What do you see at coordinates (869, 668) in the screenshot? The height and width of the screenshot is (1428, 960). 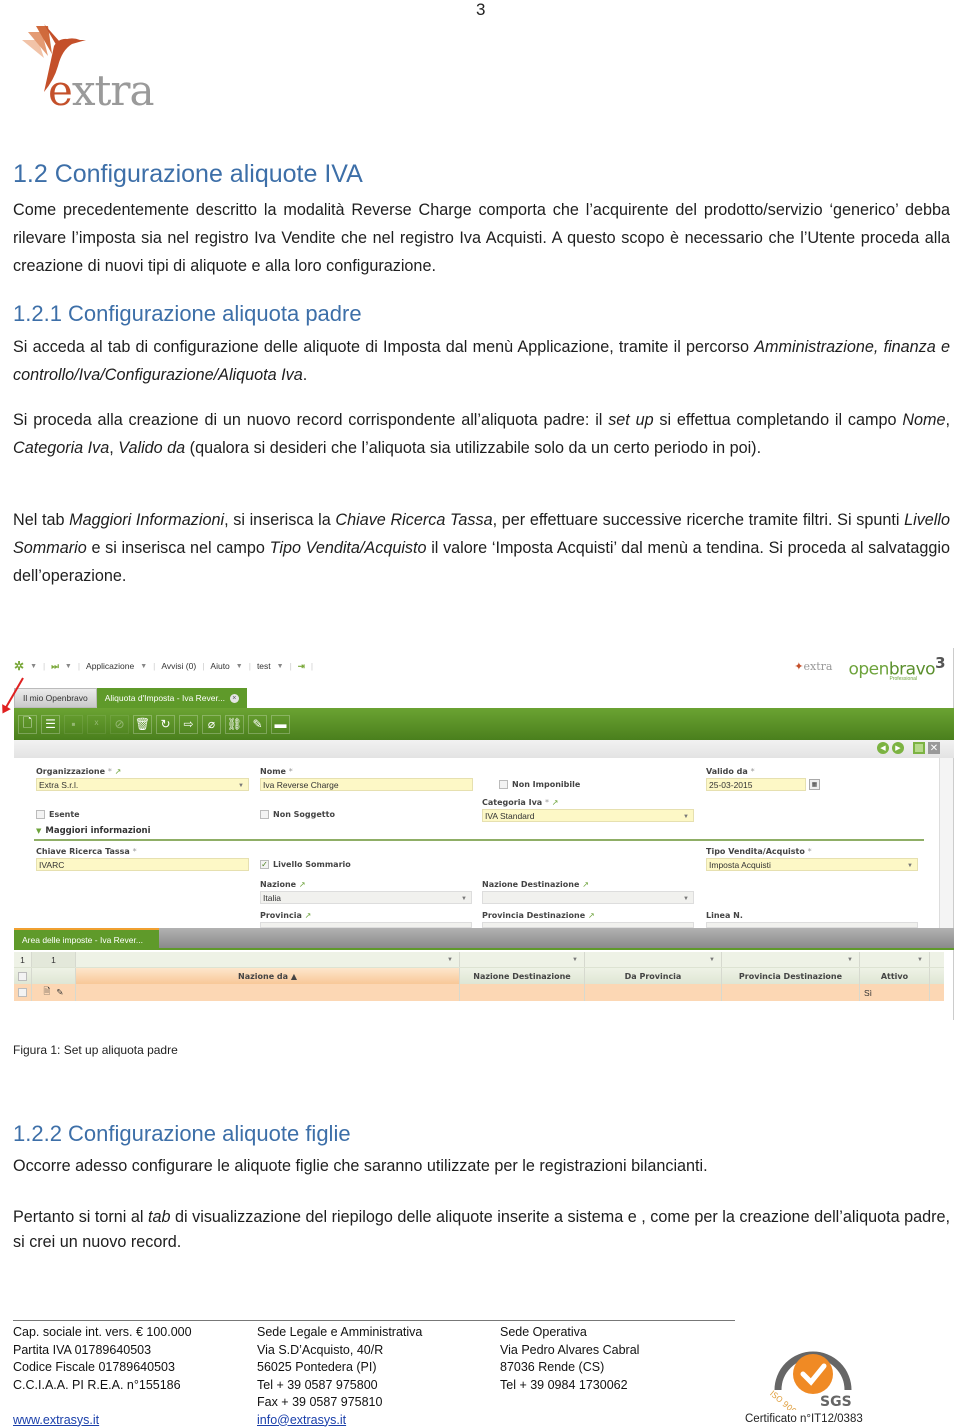 I see `brand-logos: ✦extra openbravo3 Professional` at bounding box center [869, 668].